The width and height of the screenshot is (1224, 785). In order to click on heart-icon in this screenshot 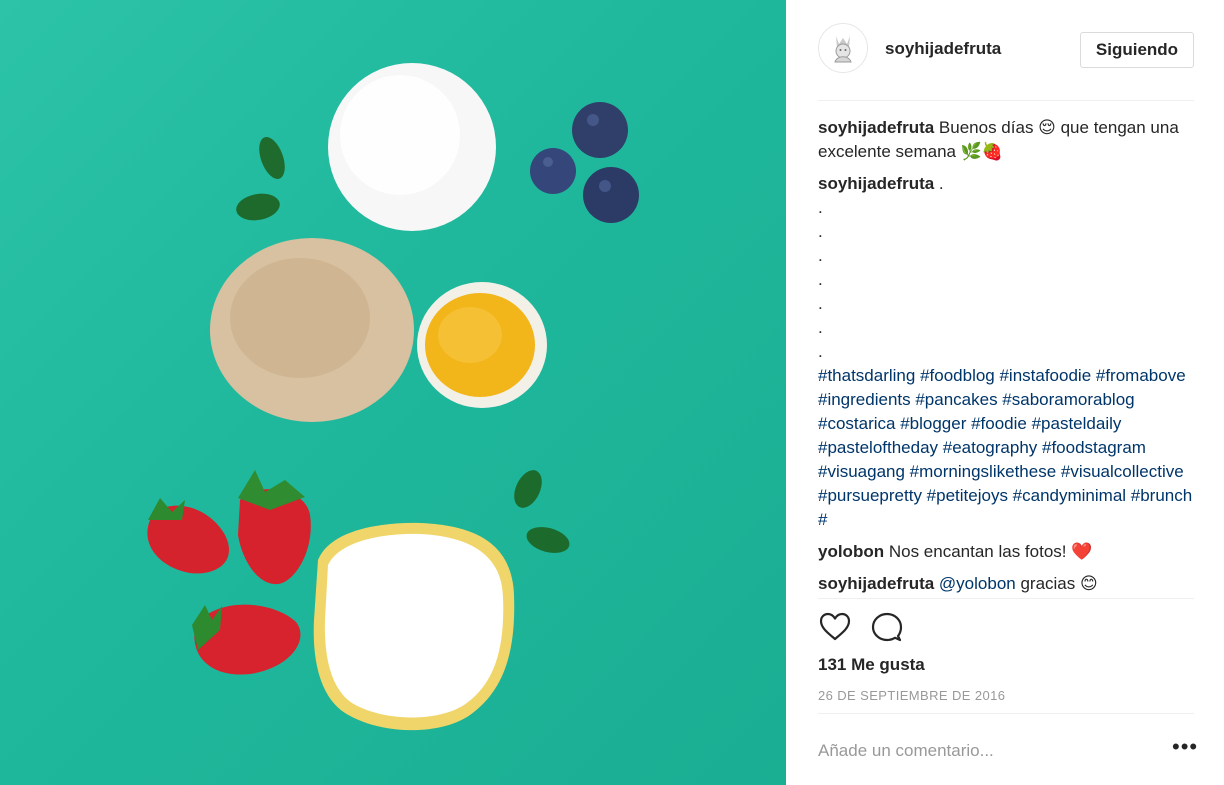, I will do `click(835, 627)`.